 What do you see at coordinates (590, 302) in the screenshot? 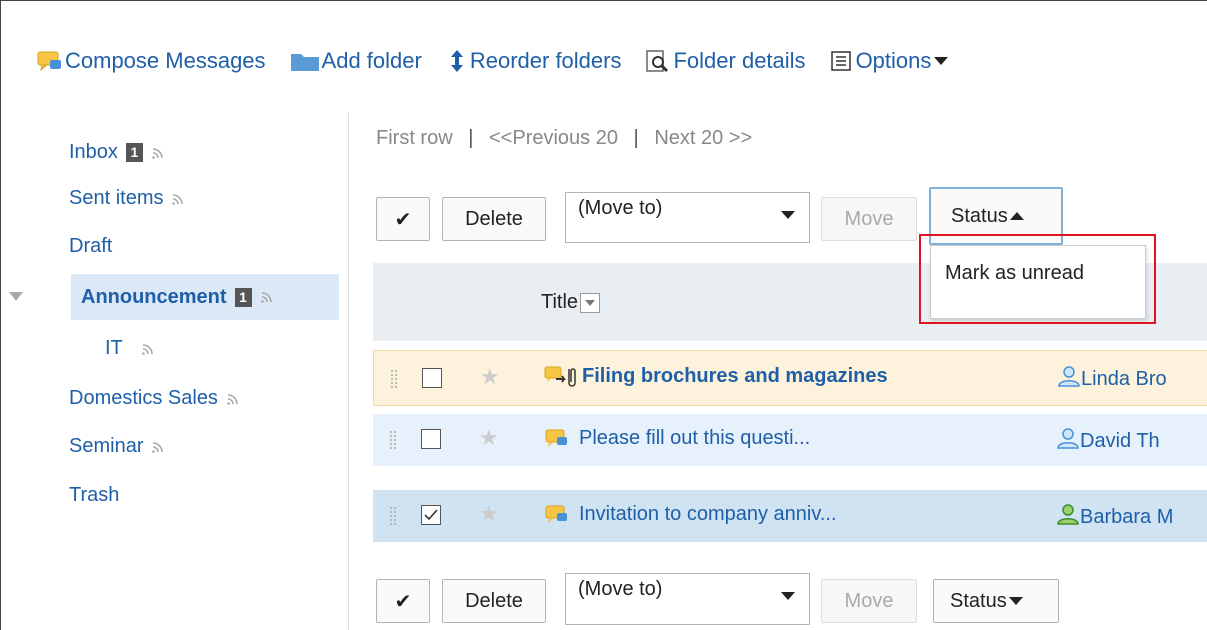
I see `sort-dropdown-icon` at bounding box center [590, 302].